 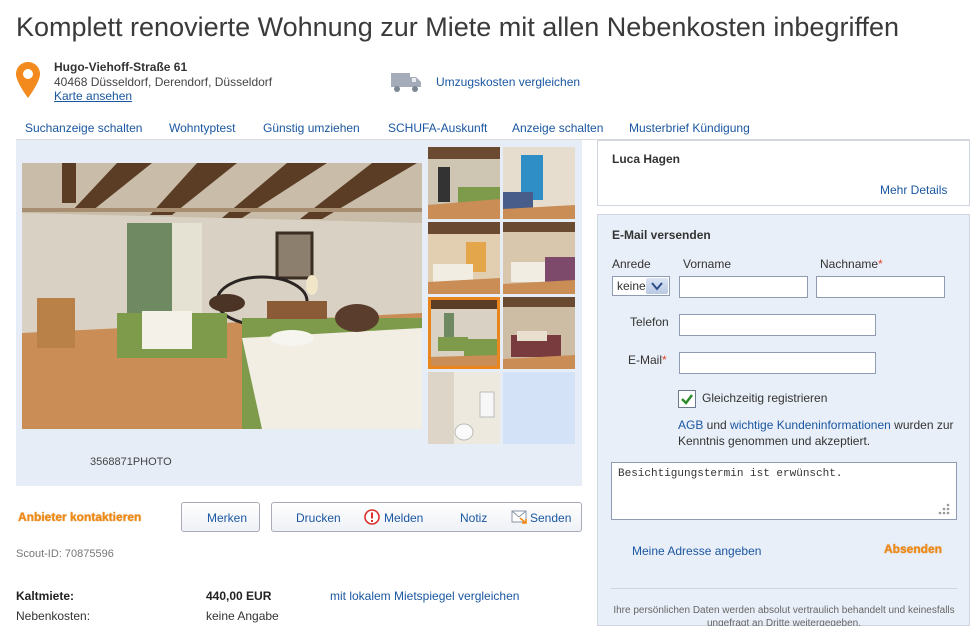 I want to click on remember-button: Merken, so click(x=220, y=517).